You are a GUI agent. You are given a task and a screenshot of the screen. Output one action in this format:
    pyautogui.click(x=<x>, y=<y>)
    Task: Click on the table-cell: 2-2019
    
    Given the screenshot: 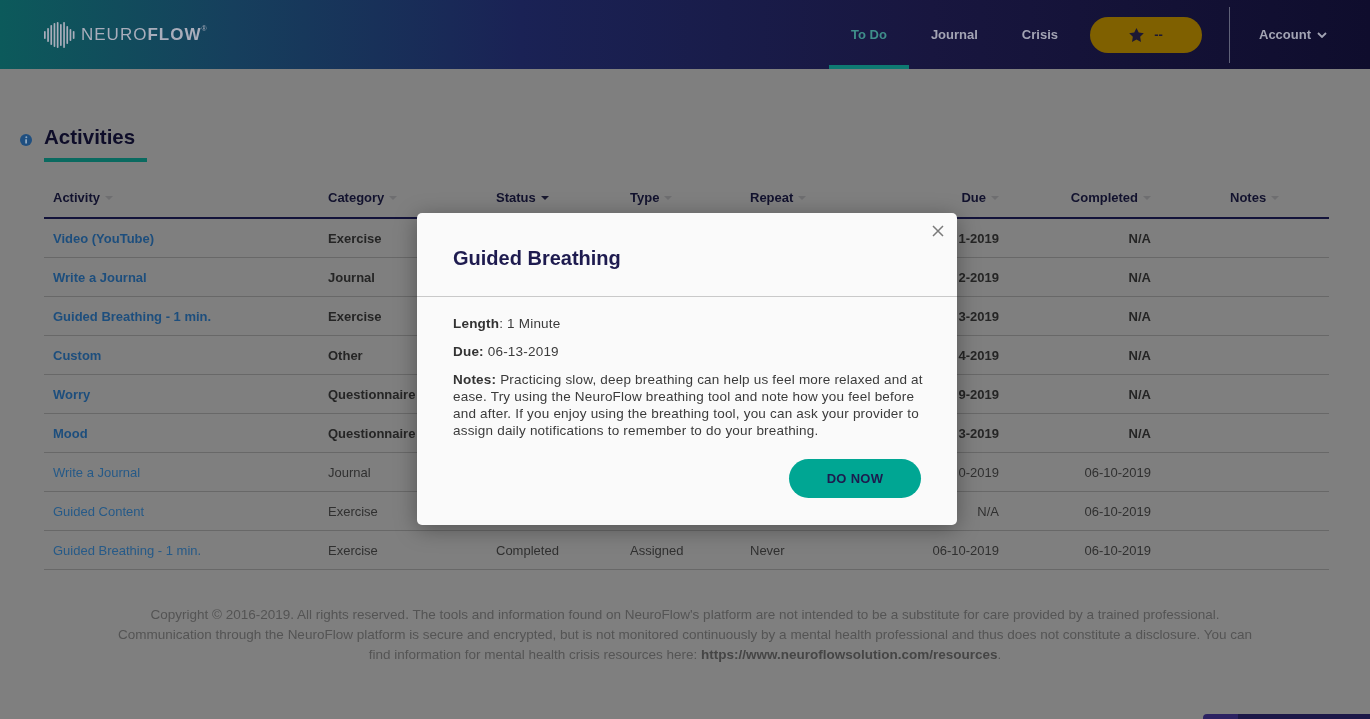 What is the action you would take?
    pyautogui.click(x=978, y=277)
    